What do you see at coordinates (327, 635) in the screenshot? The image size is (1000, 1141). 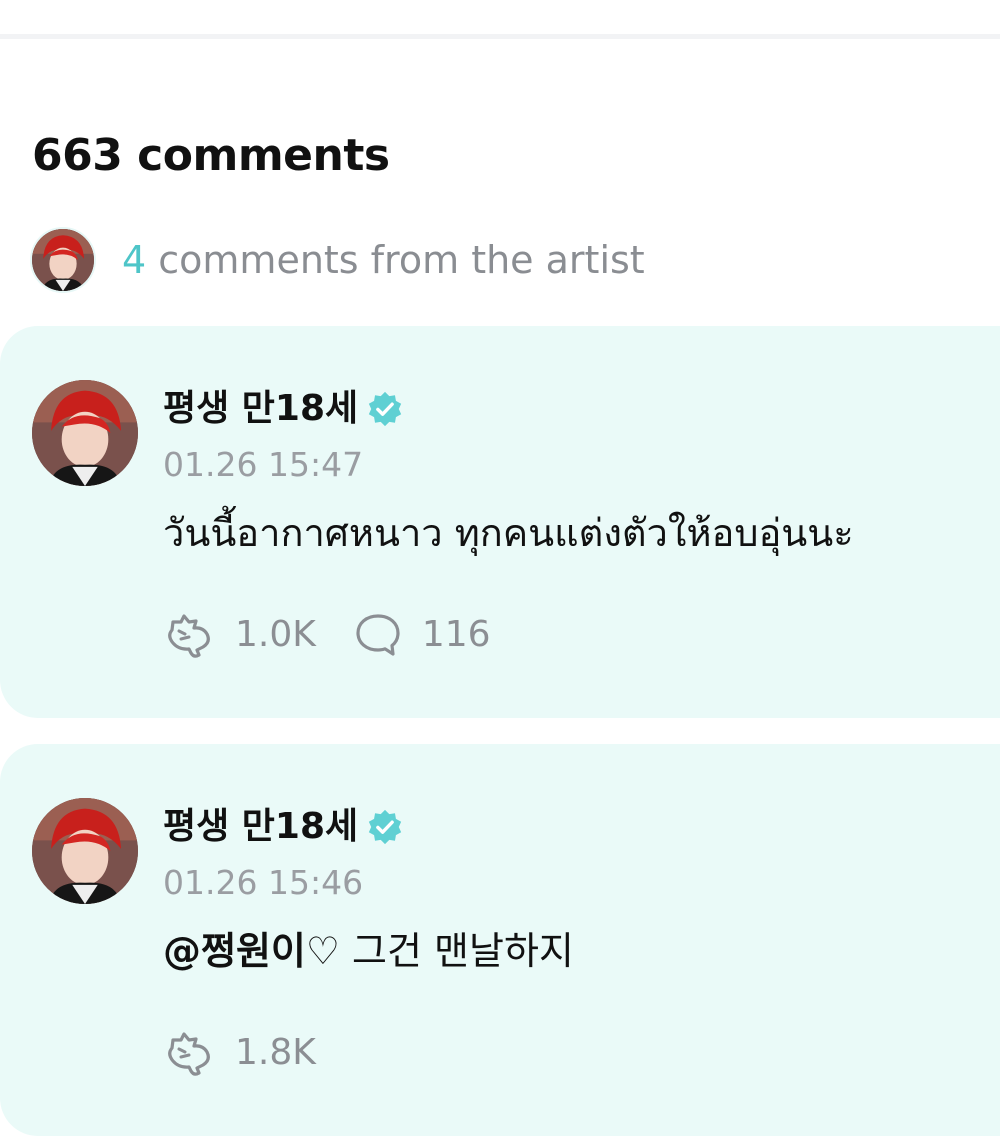 I see `comment-actions: 1.0K 116` at bounding box center [327, 635].